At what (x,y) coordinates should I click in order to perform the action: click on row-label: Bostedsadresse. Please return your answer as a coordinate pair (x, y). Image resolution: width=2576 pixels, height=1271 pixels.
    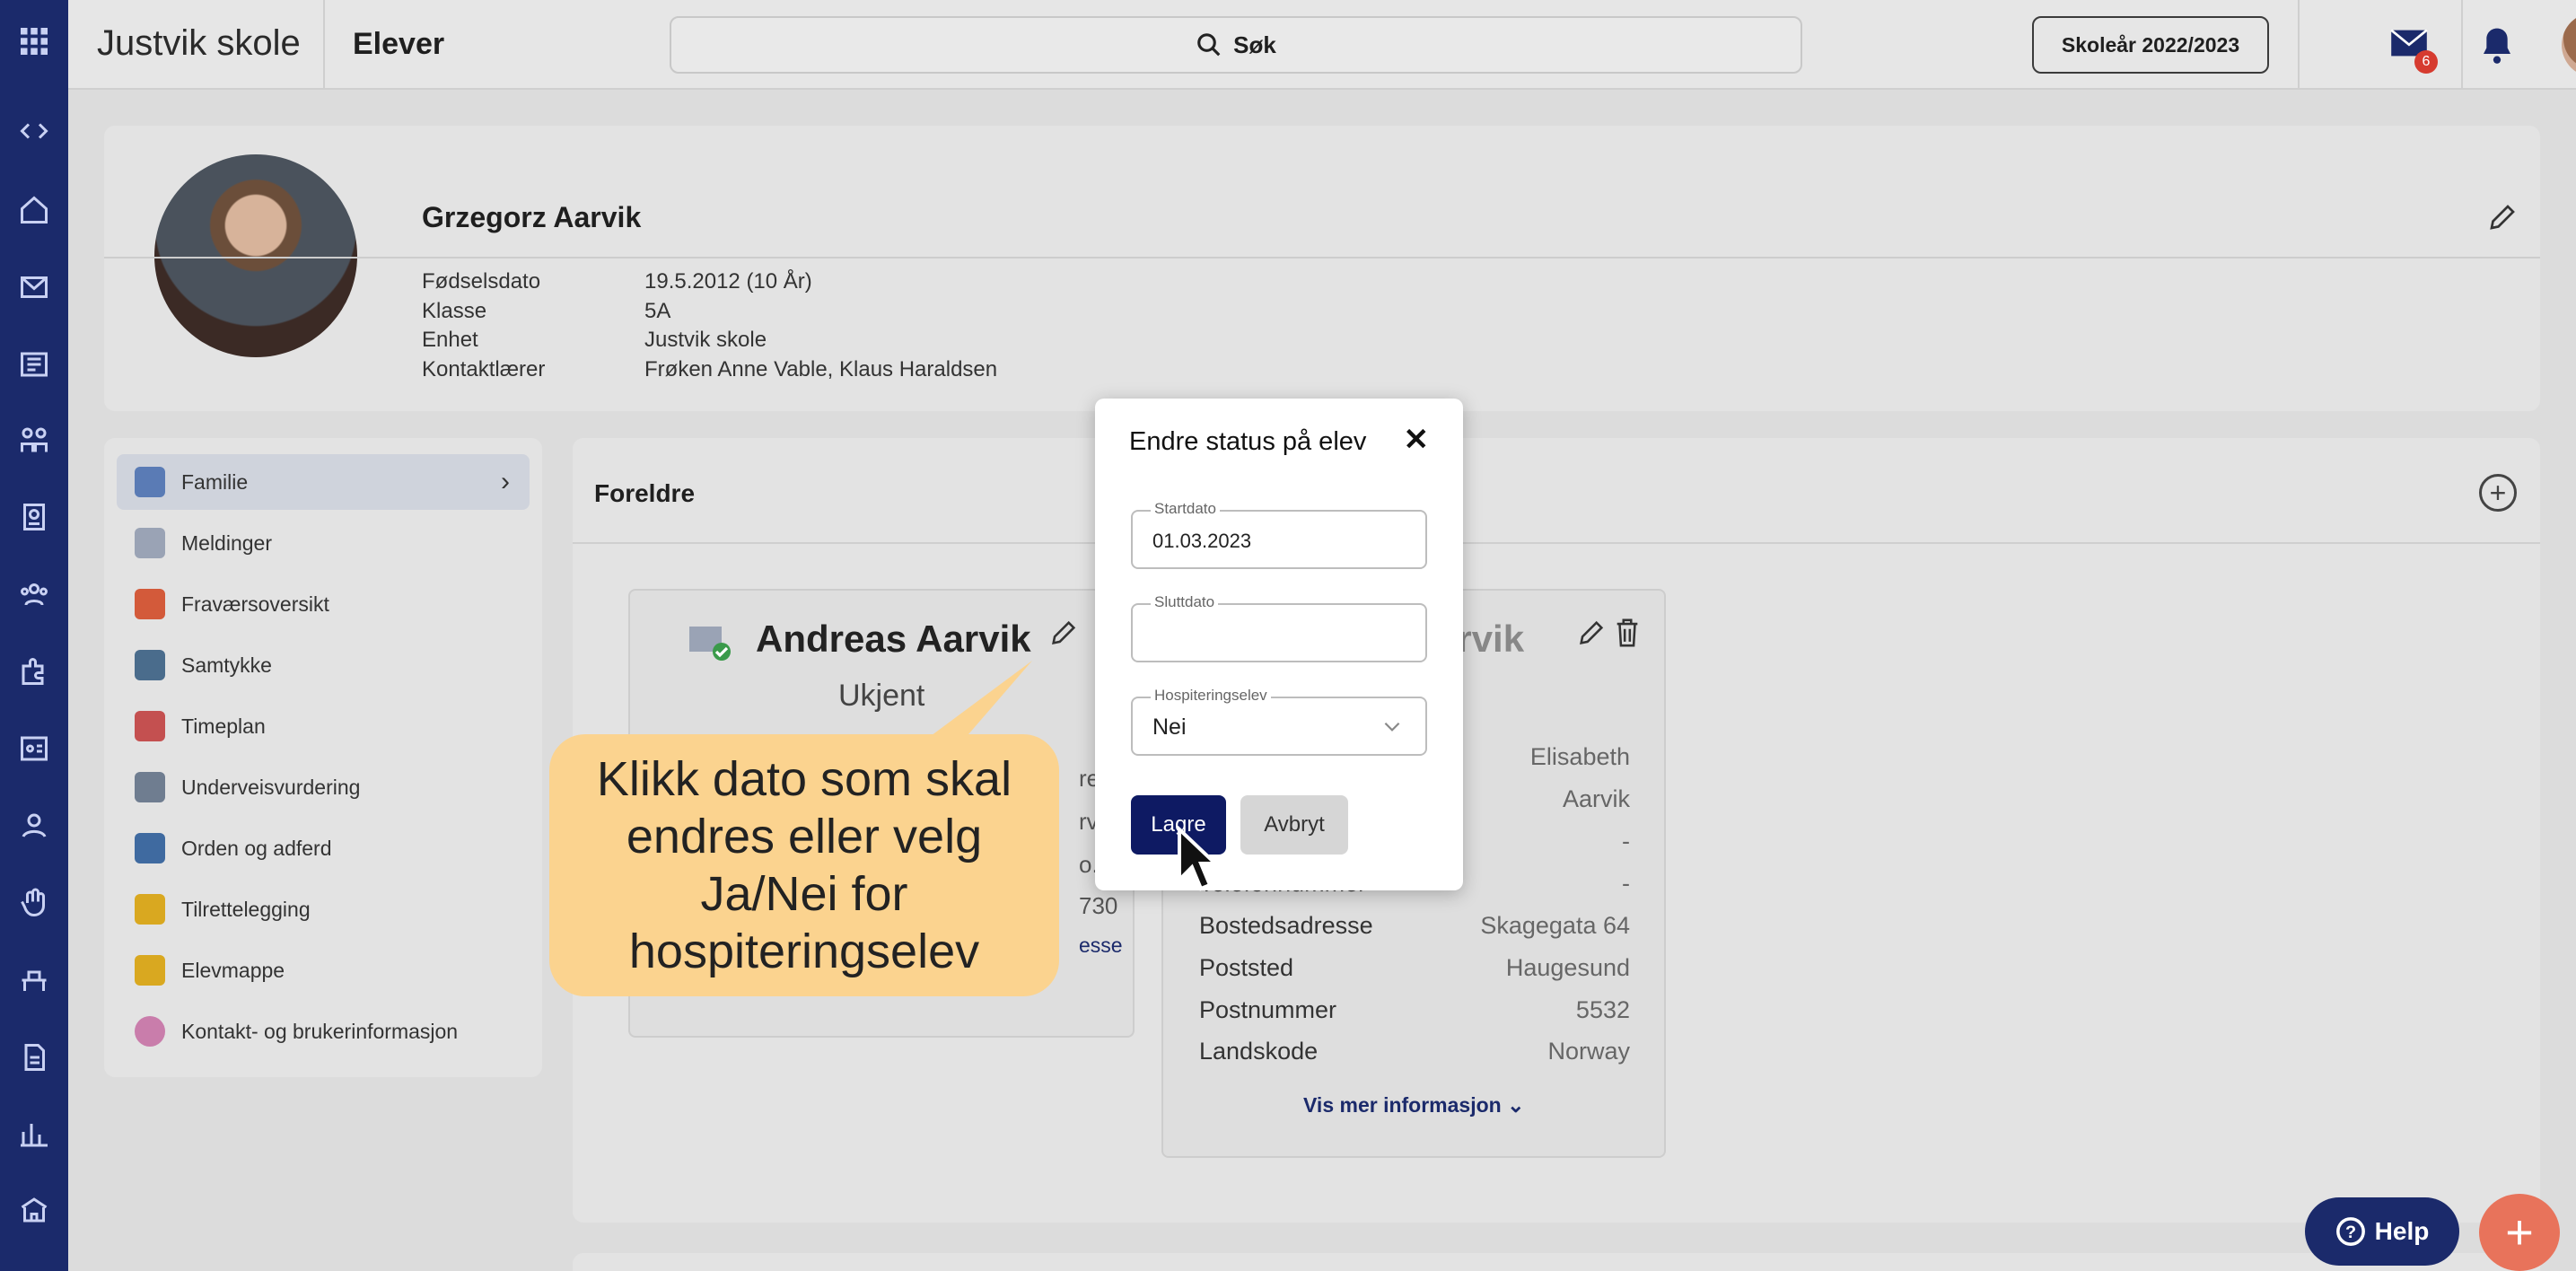
    Looking at the image, I should click on (1286, 925).